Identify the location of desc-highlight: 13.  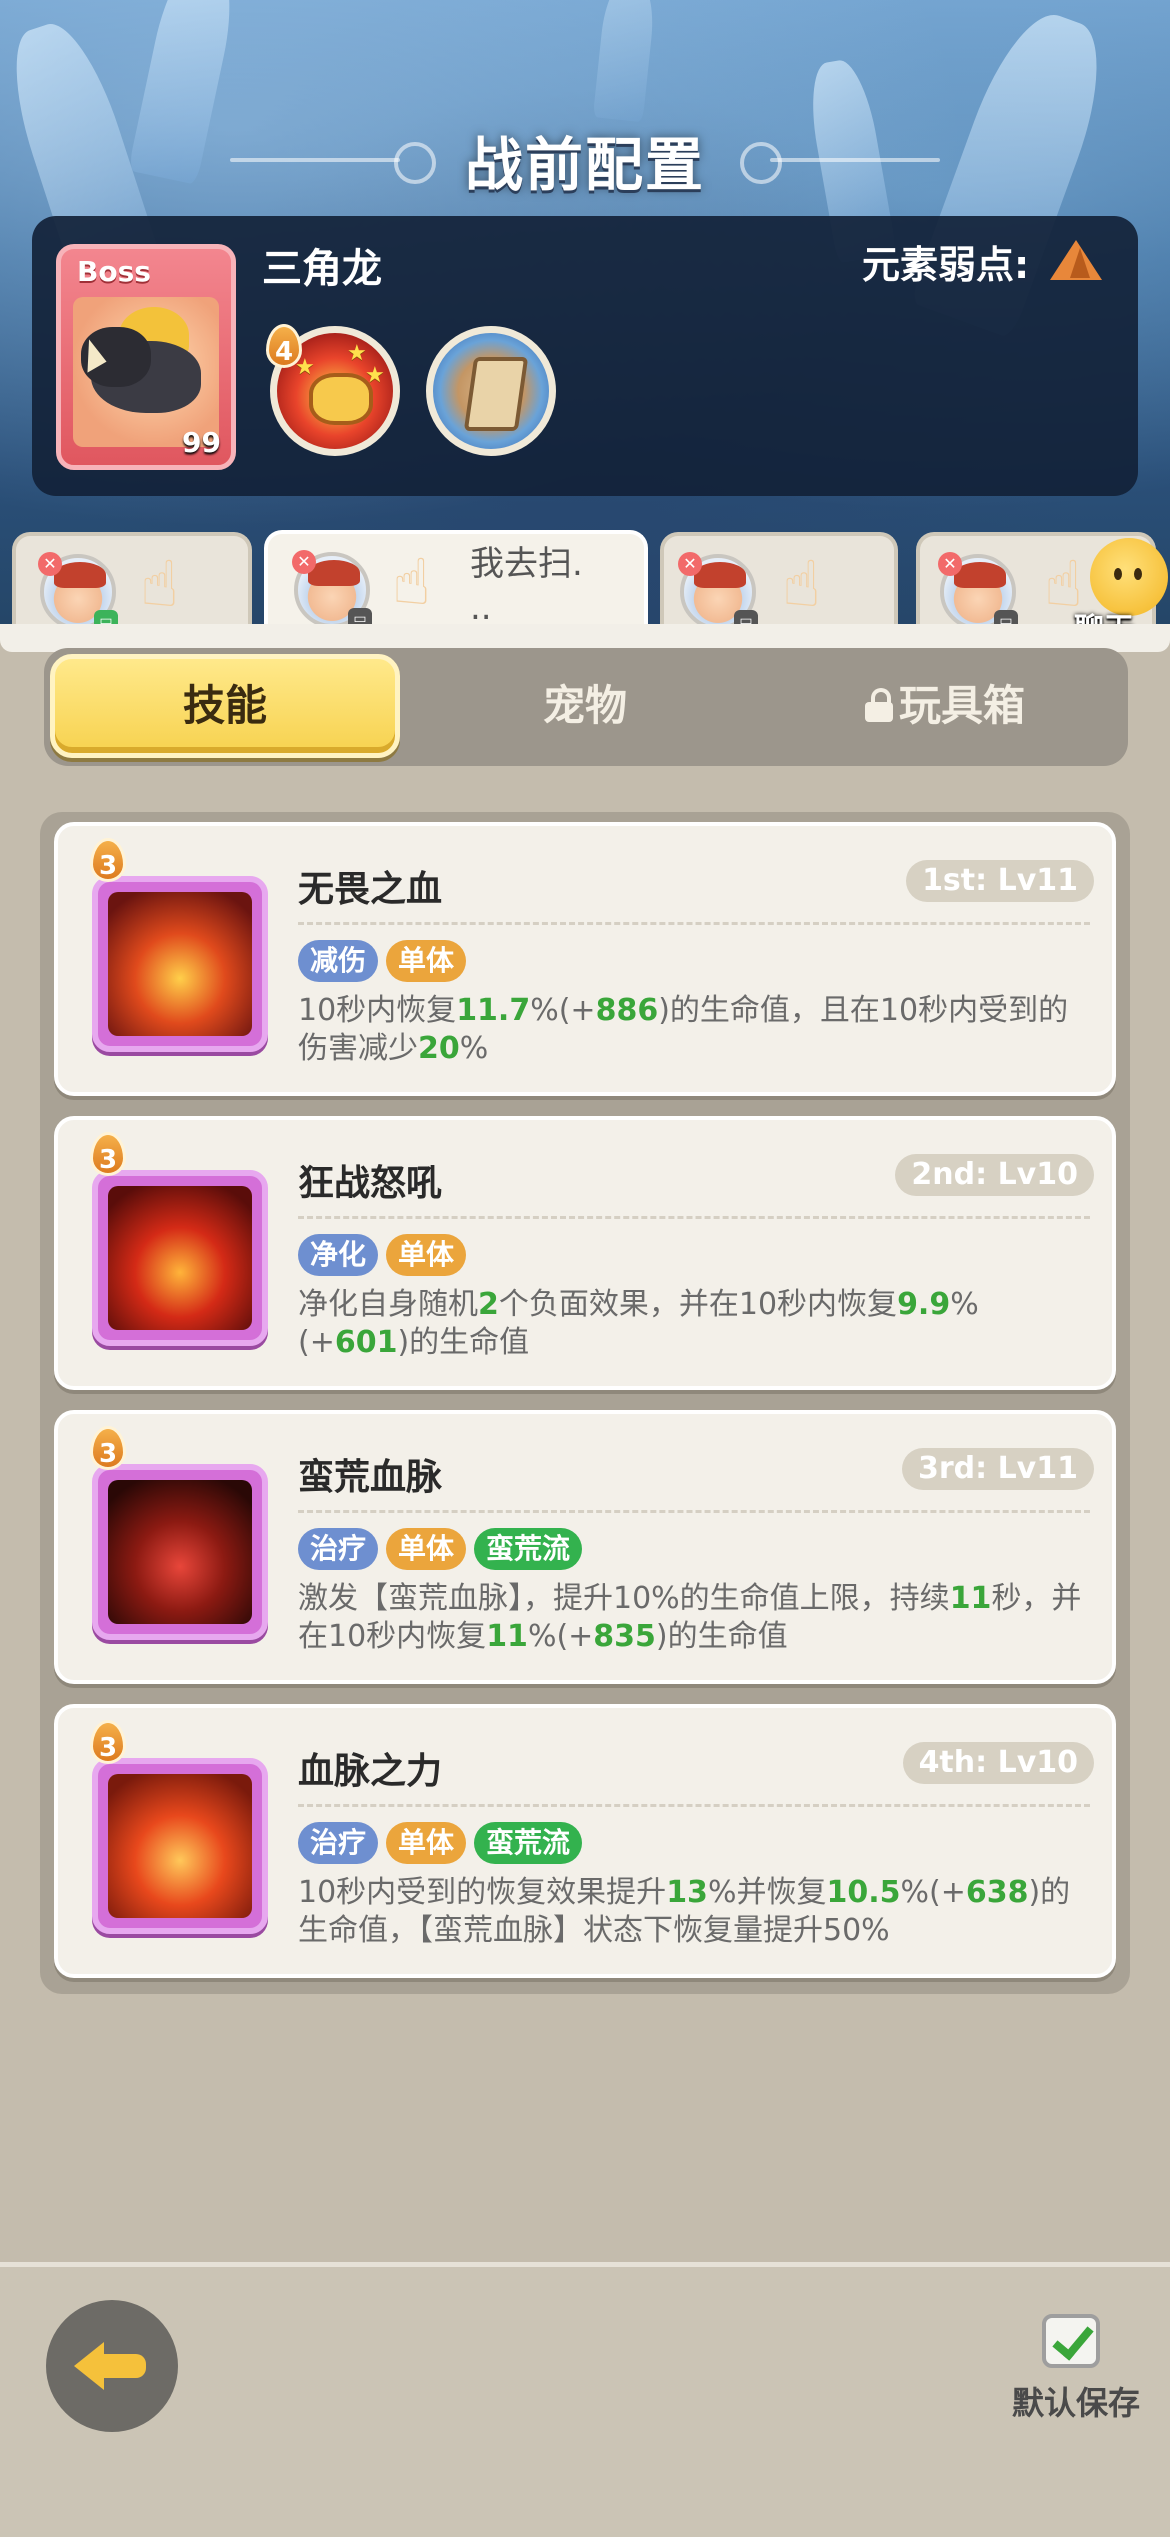
(687, 1892).